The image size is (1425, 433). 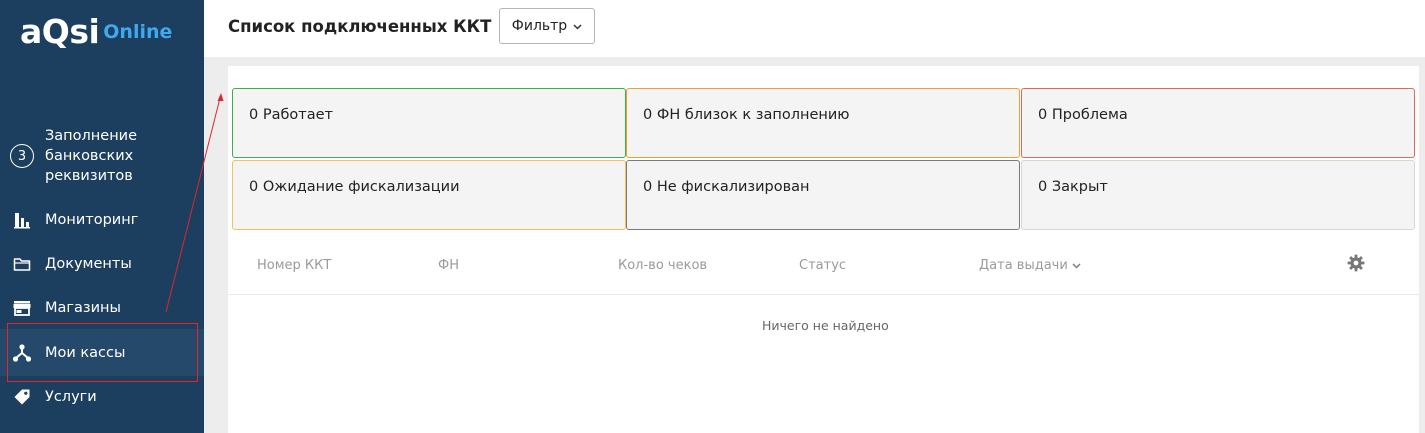 What do you see at coordinates (733, 187) in the screenshot?
I see `status-label: Не фискализирован` at bounding box center [733, 187].